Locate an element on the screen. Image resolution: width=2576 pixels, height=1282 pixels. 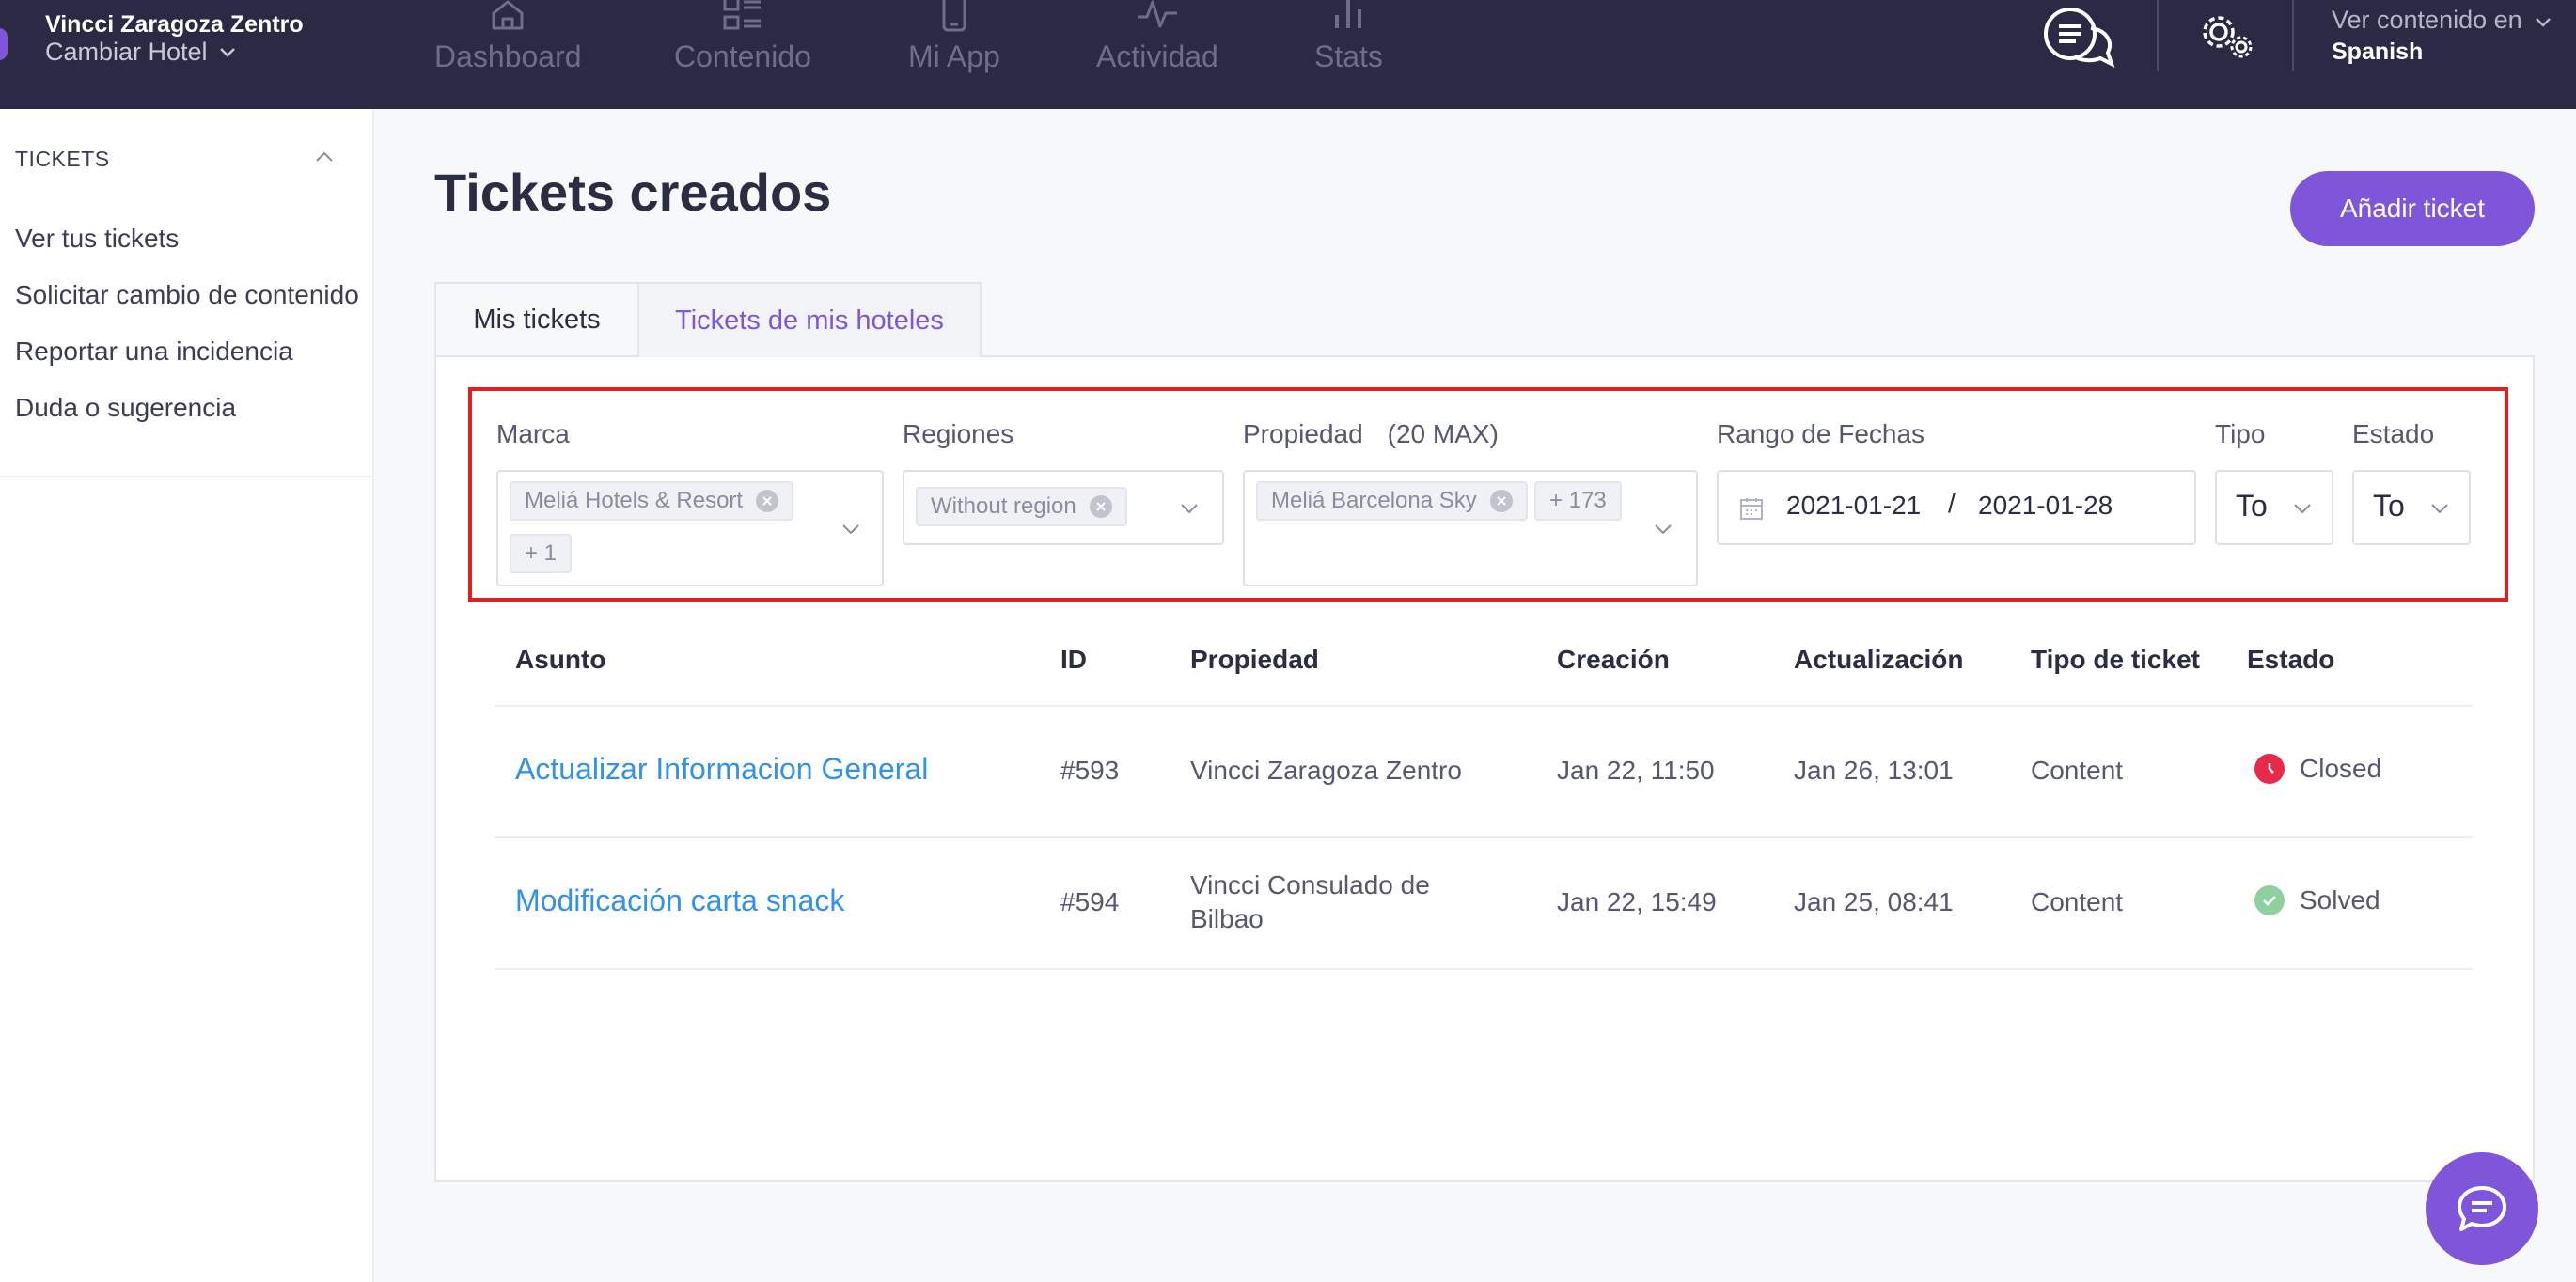
propiedad-chip: Meliá Barcelona Sky is located at coordinates (1392, 501).